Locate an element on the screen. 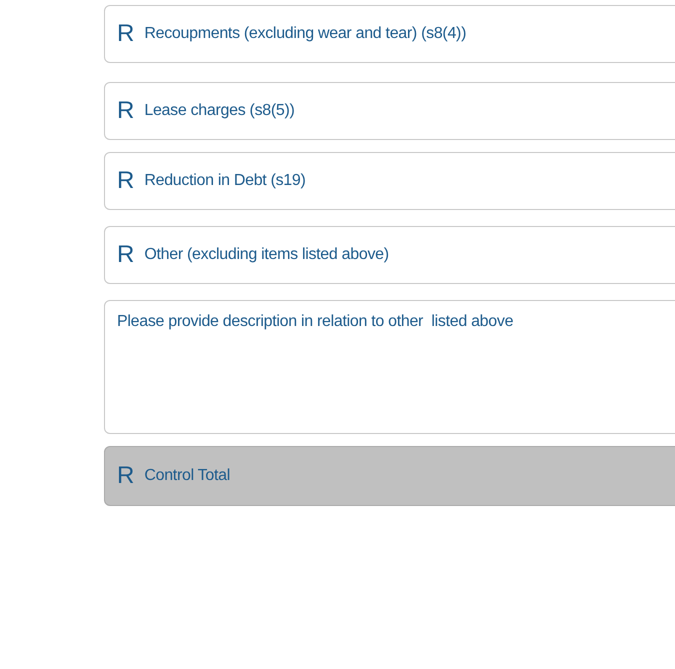 This screenshot has width=675, height=669. input-field: R Recoupments (excluding wear and tear) (s8(4)) is located at coordinates (389, 34).